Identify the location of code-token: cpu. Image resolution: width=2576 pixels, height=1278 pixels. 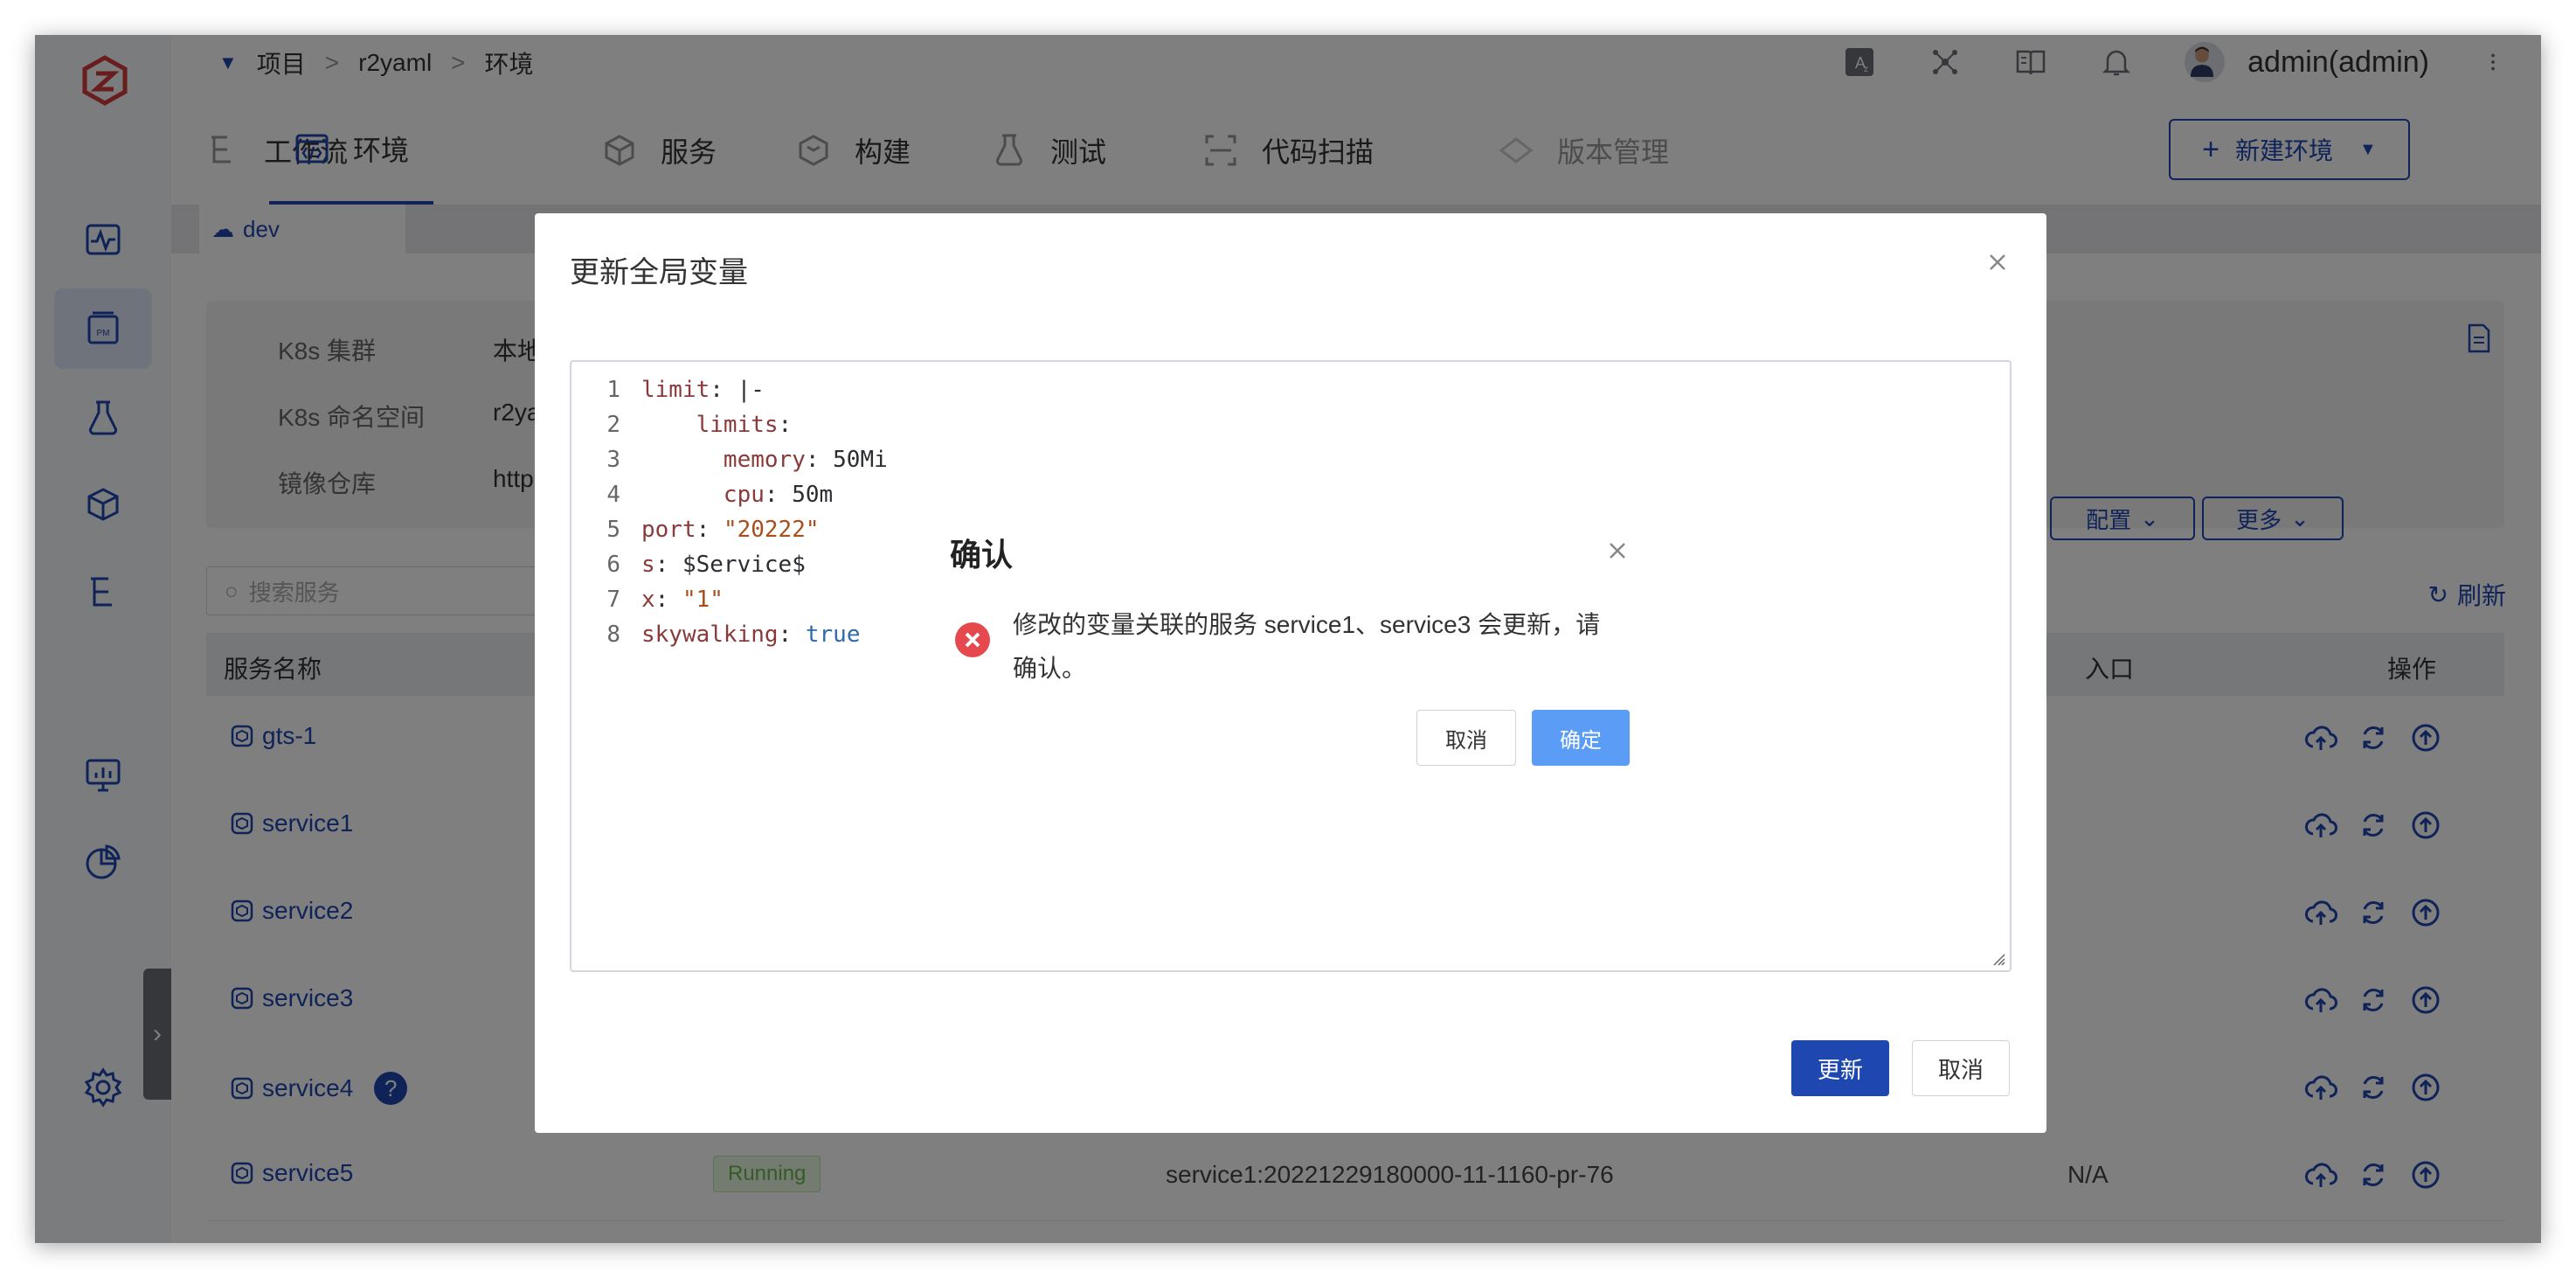
(744, 495).